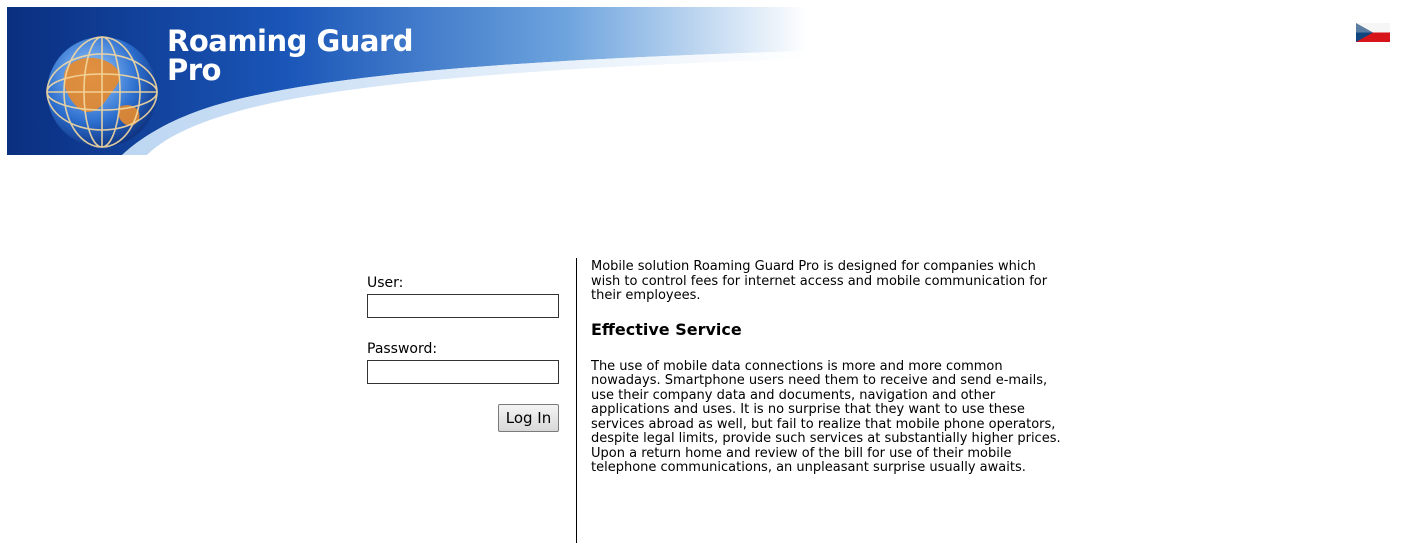 The image size is (1402, 543). Describe the element at coordinates (402, 349) in the screenshot. I see `password-label: Password:` at that location.